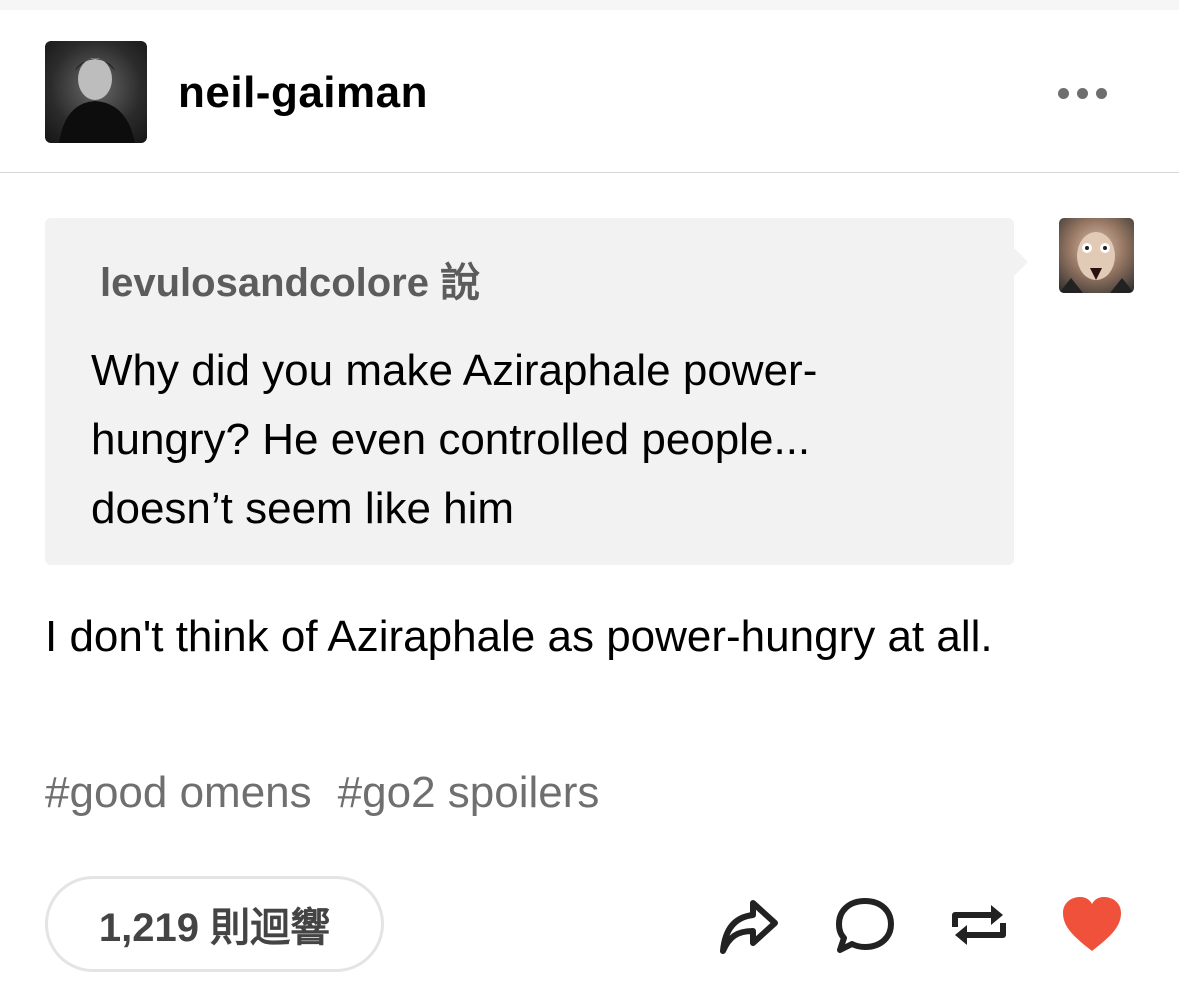 Image resolution: width=1179 pixels, height=1003 pixels. Describe the element at coordinates (589, 5) in the screenshot. I see `top-strip` at that location.